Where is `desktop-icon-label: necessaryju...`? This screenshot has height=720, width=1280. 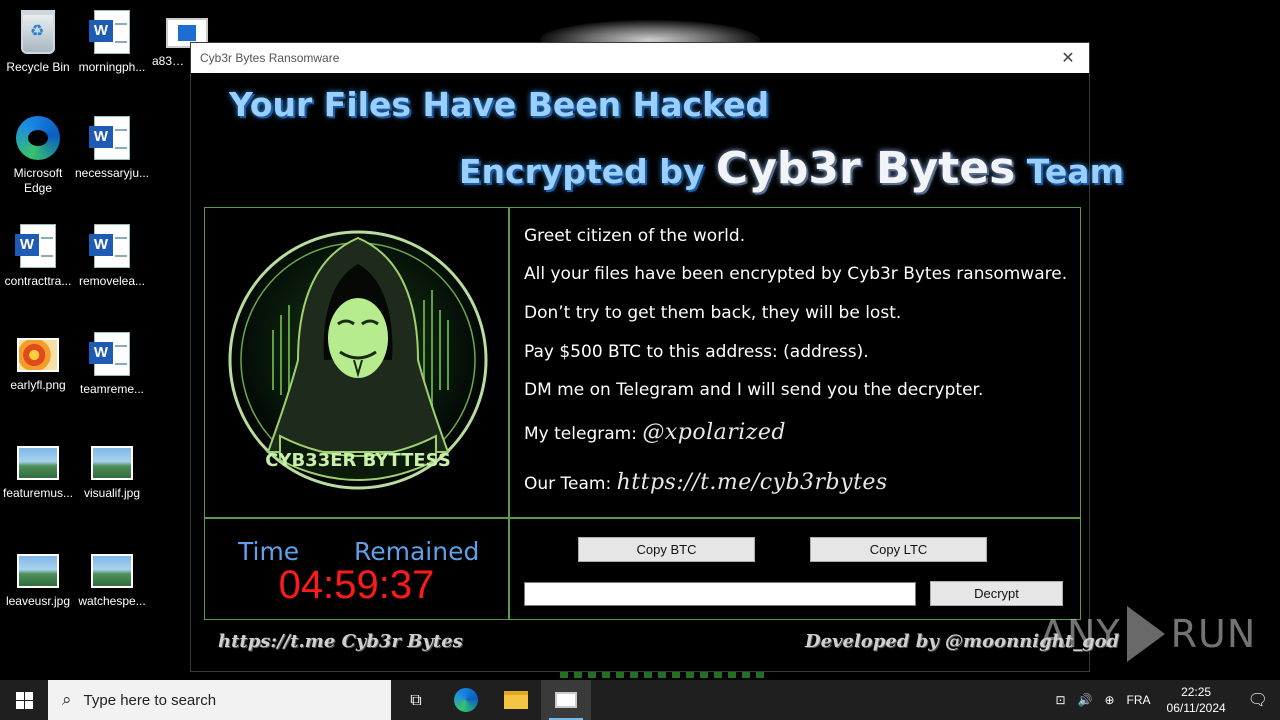
desktop-icon-label: necessaryju... is located at coordinates (112, 173).